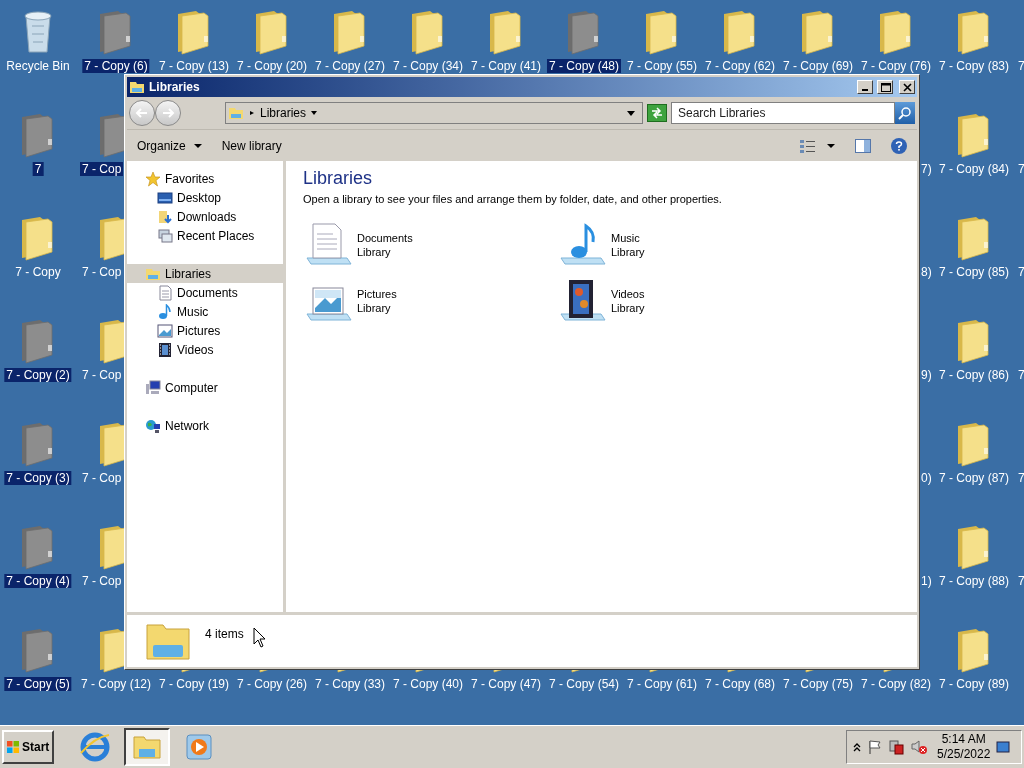  I want to click on icon-label: 7 - Copy (19), so click(194, 684).